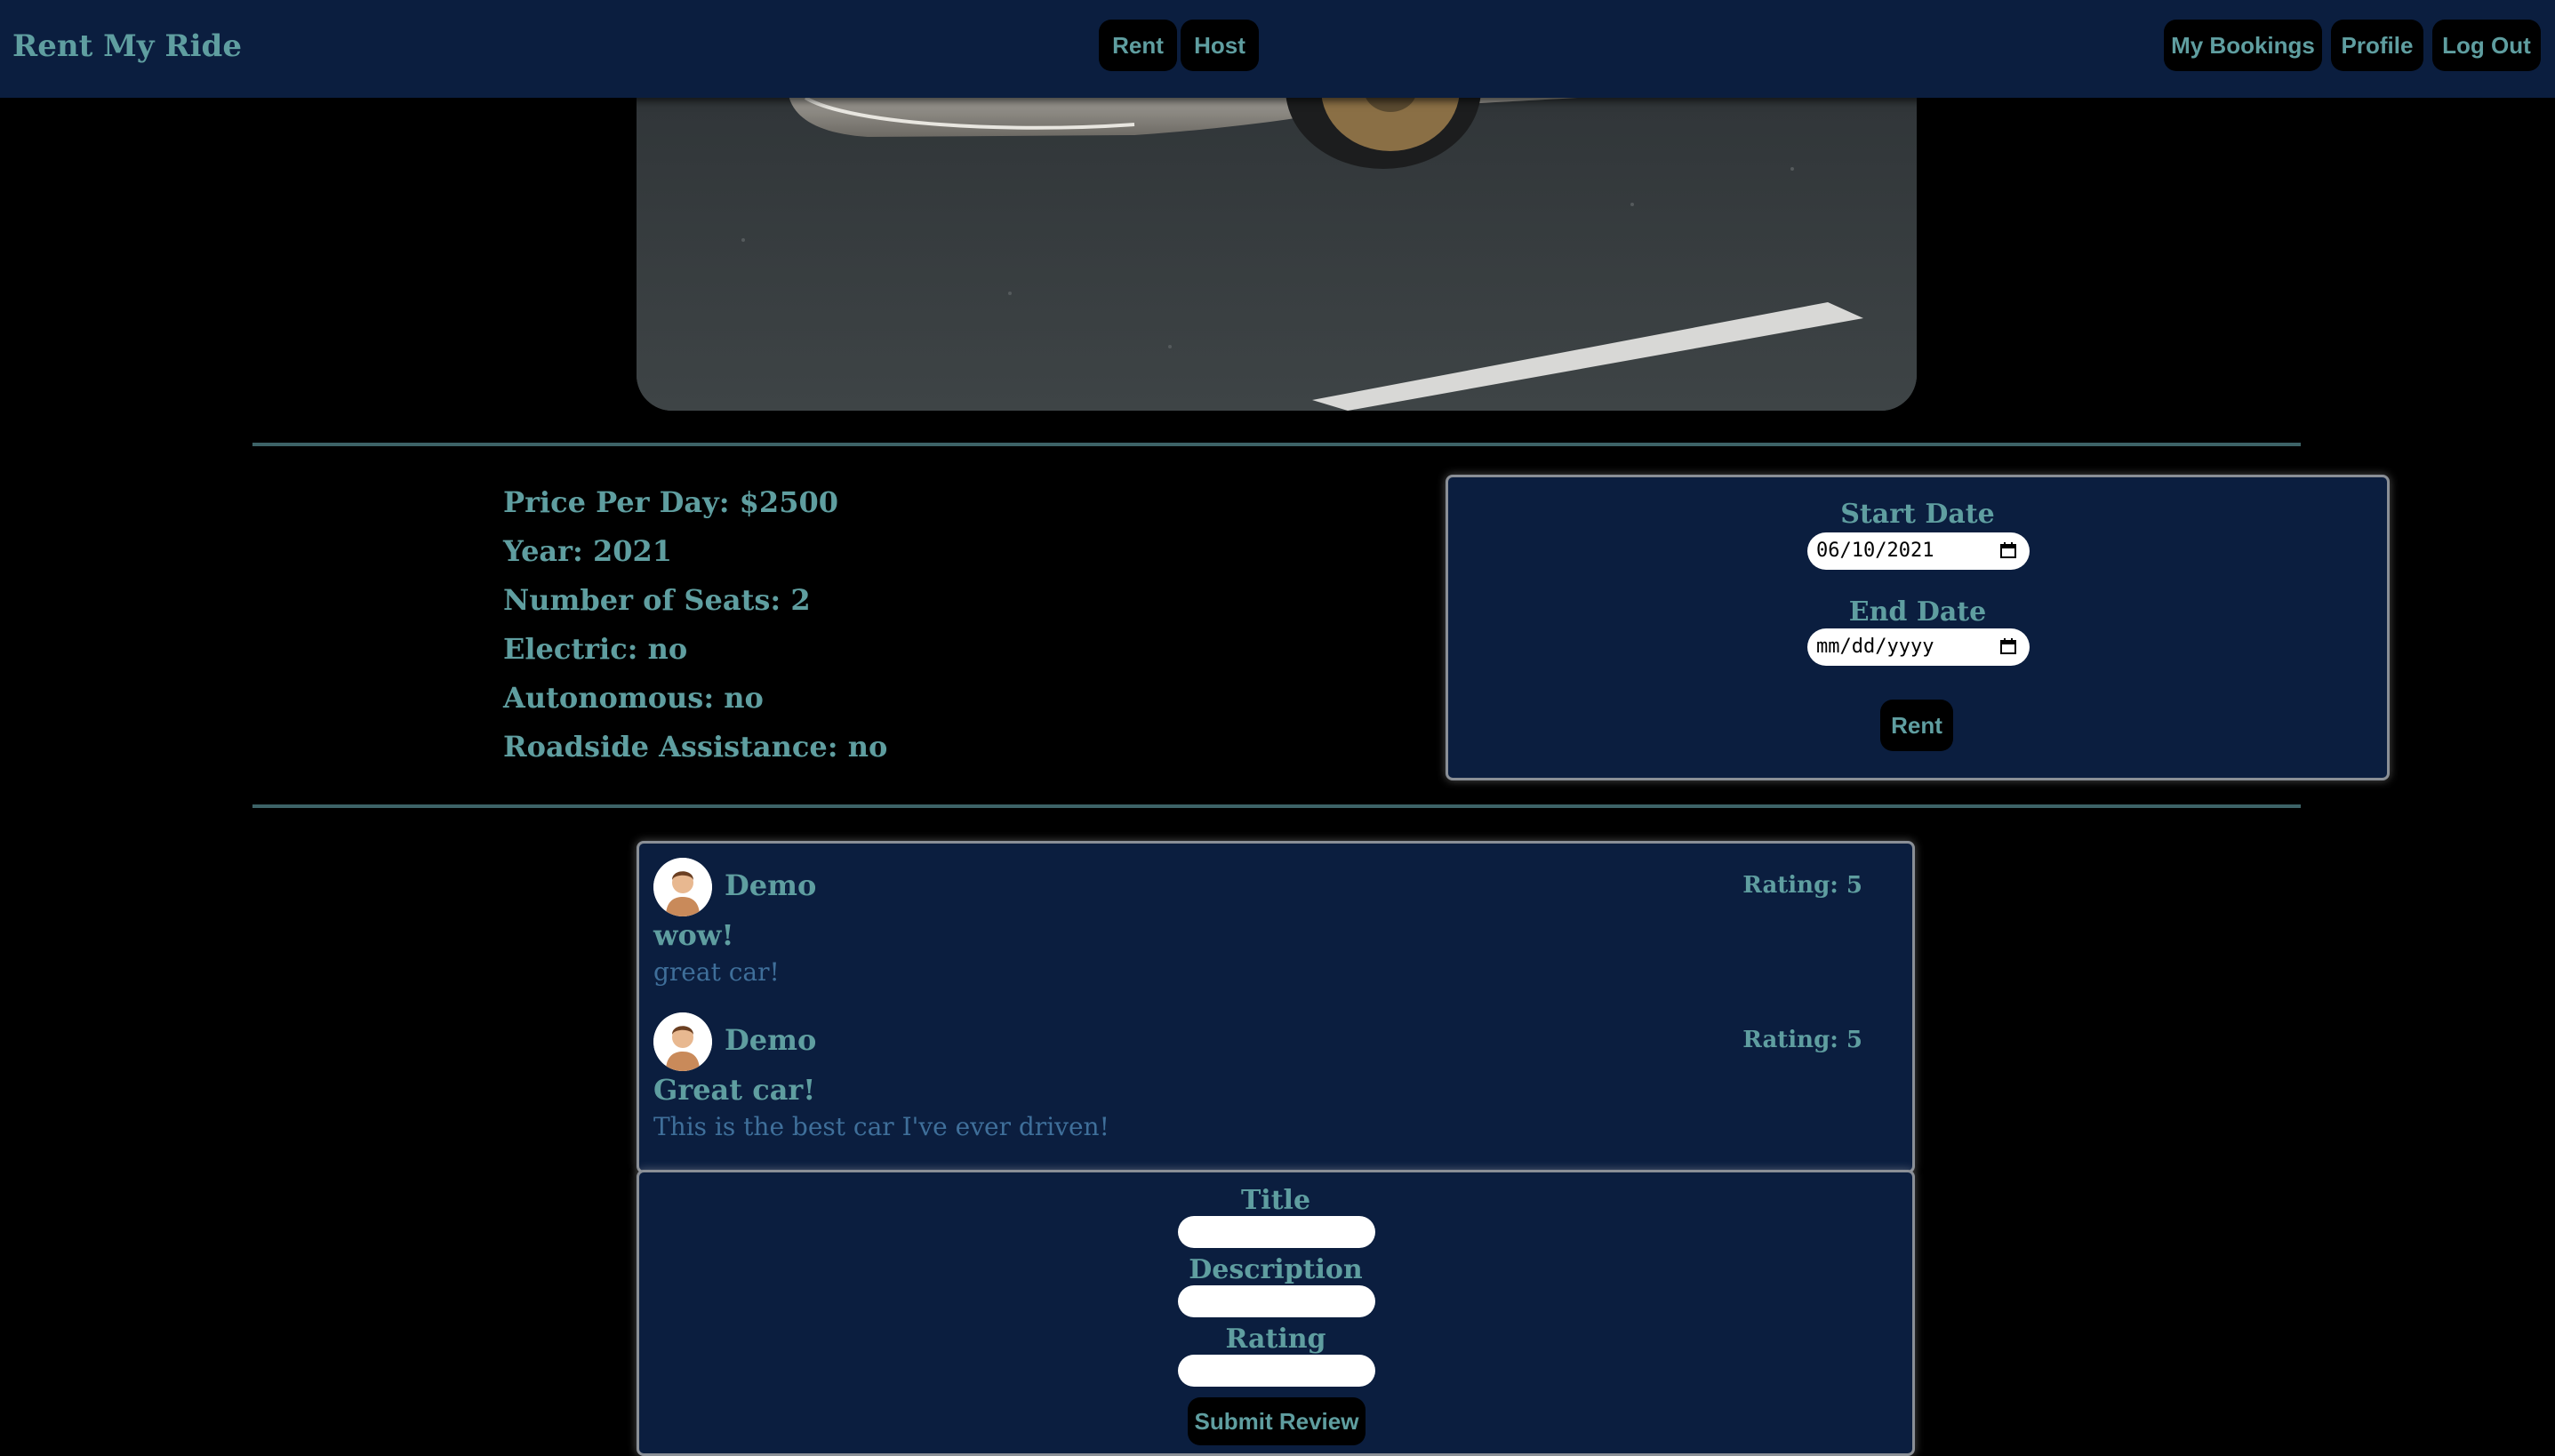  Describe the element at coordinates (633, 698) in the screenshot. I see `detail-autonomous: Autonomous: no` at that location.